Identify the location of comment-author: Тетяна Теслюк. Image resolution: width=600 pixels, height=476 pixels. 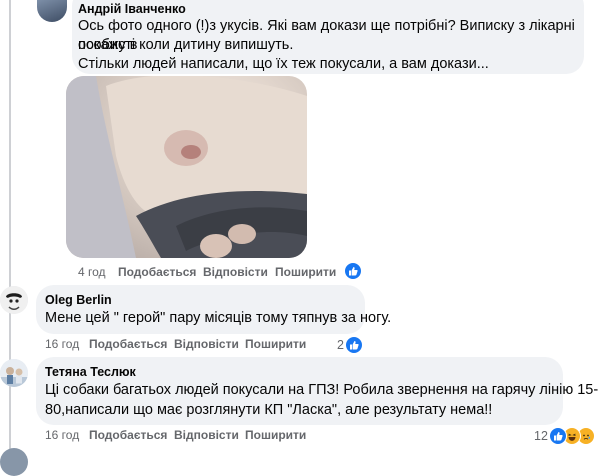
(90, 372).